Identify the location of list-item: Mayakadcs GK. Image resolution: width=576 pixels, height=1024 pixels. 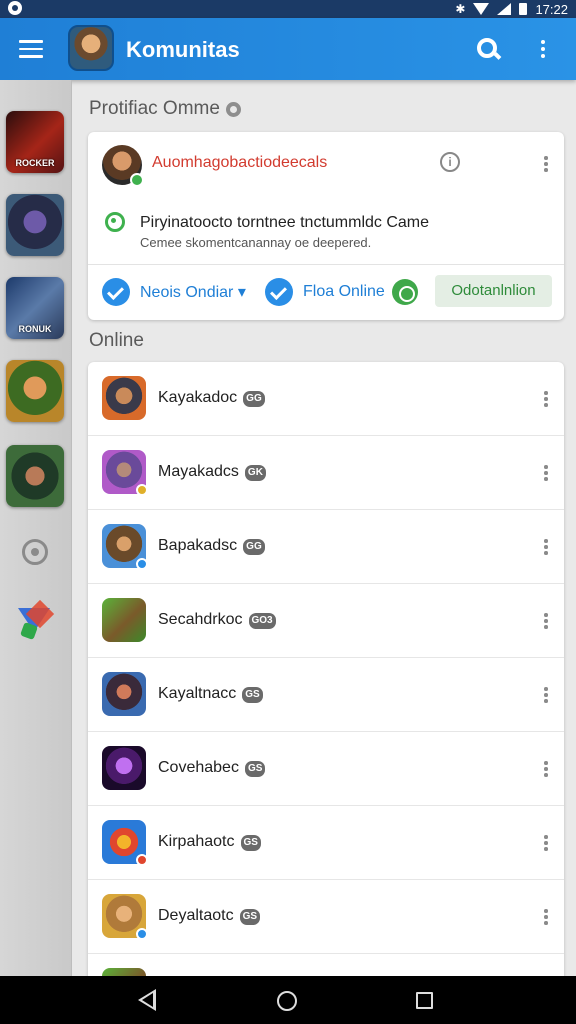
(326, 473).